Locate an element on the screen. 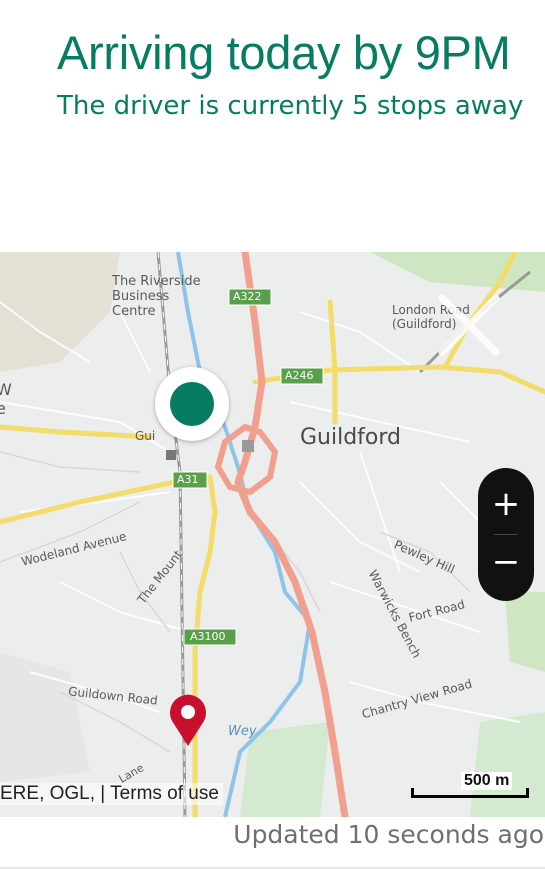  zoom-out-button: − is located at coordinates (506, 562).